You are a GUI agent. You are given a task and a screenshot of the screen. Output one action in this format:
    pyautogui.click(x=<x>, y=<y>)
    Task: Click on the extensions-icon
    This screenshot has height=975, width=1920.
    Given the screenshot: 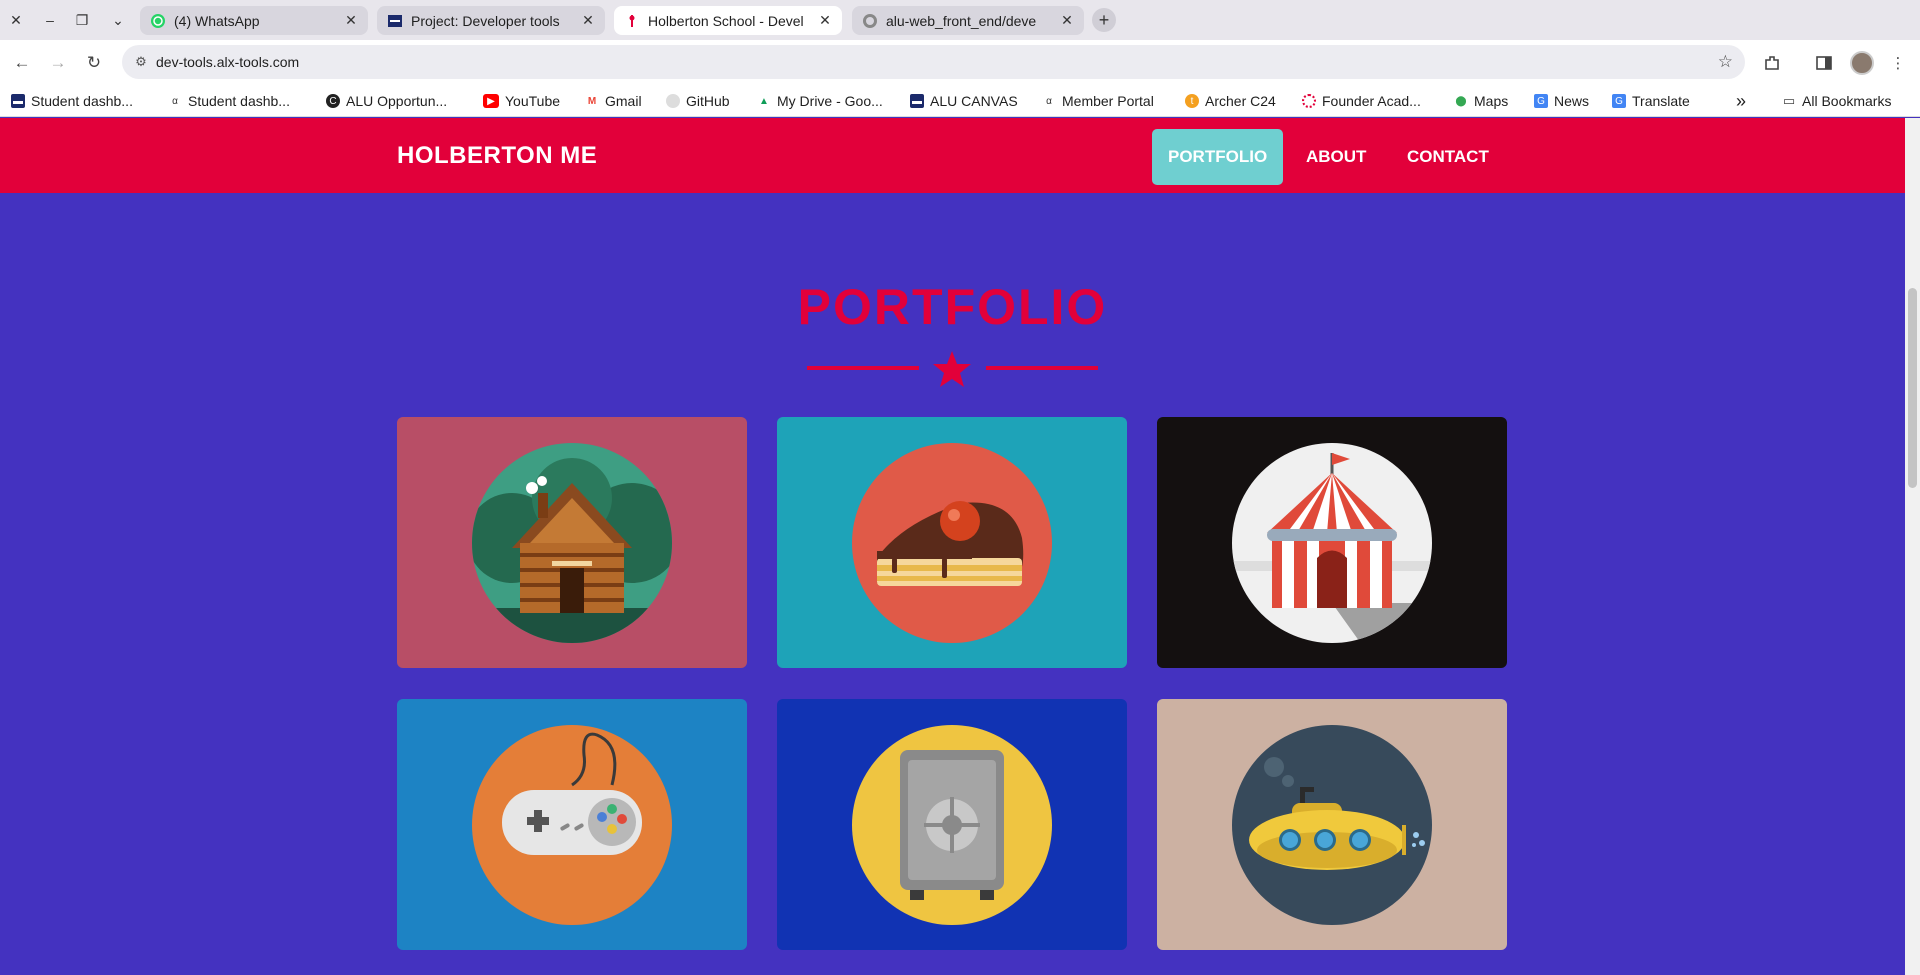 What is the action you would take?
    pyautogui.click(x=1772, y=63)
    